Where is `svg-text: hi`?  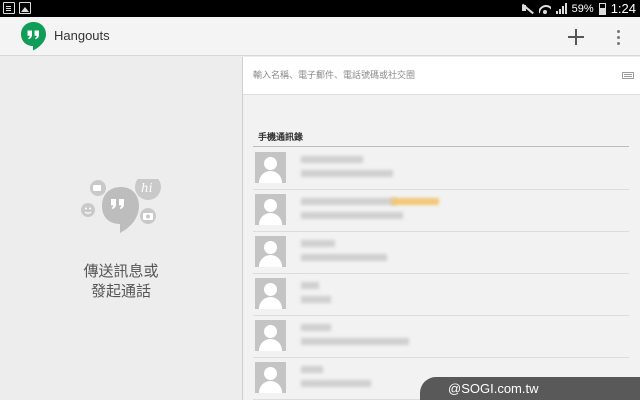
svg-text: hi is located at coordinates (147, 188).